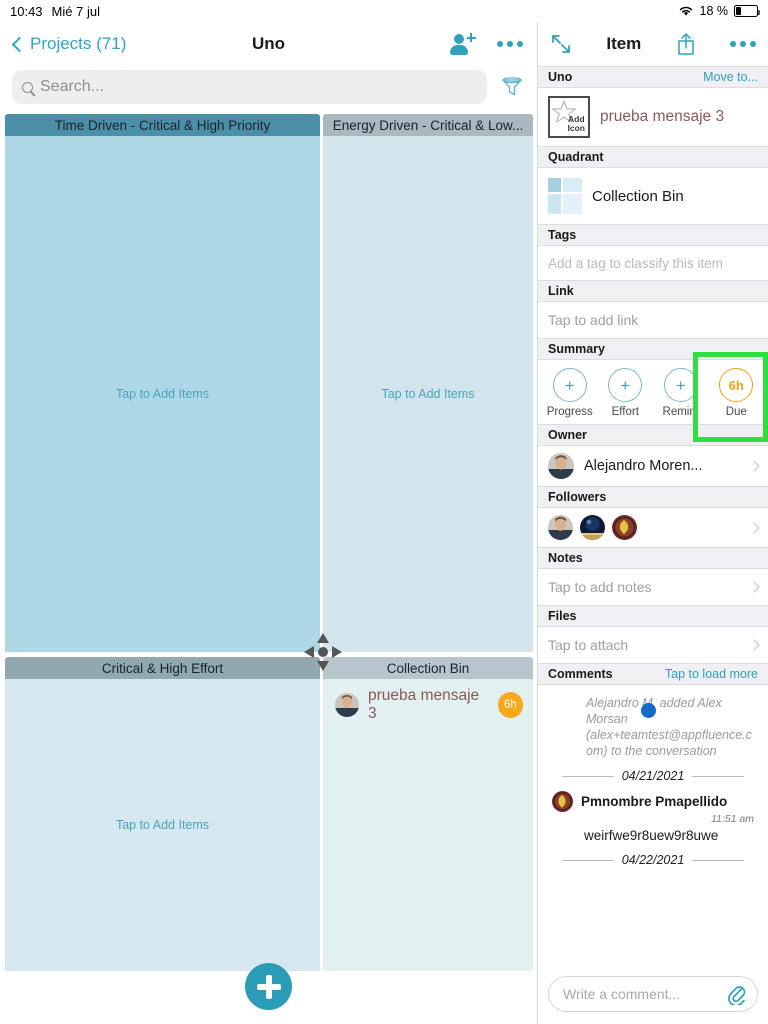 The width and height of the screenshot is (768, 1024). What do you see at coordinates (732, 819) in the screenshot?
I see `comment-time: 11:51 am` at bounding box center [732, 819].